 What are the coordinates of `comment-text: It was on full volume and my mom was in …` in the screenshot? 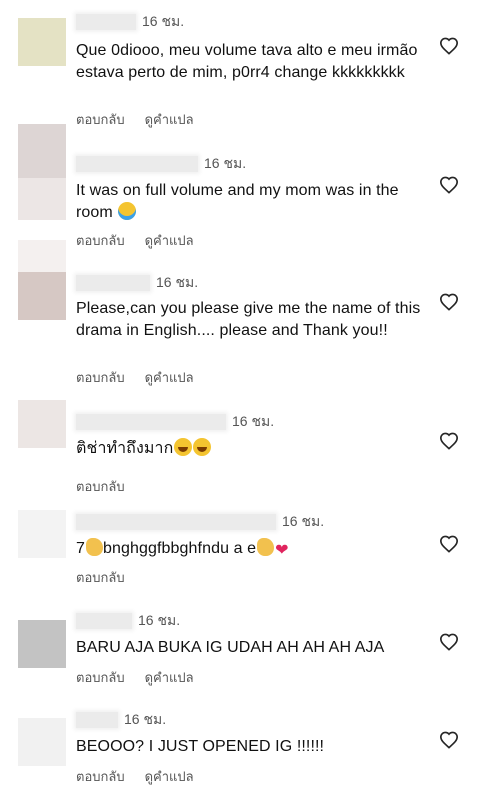 It's located at (256, 202).